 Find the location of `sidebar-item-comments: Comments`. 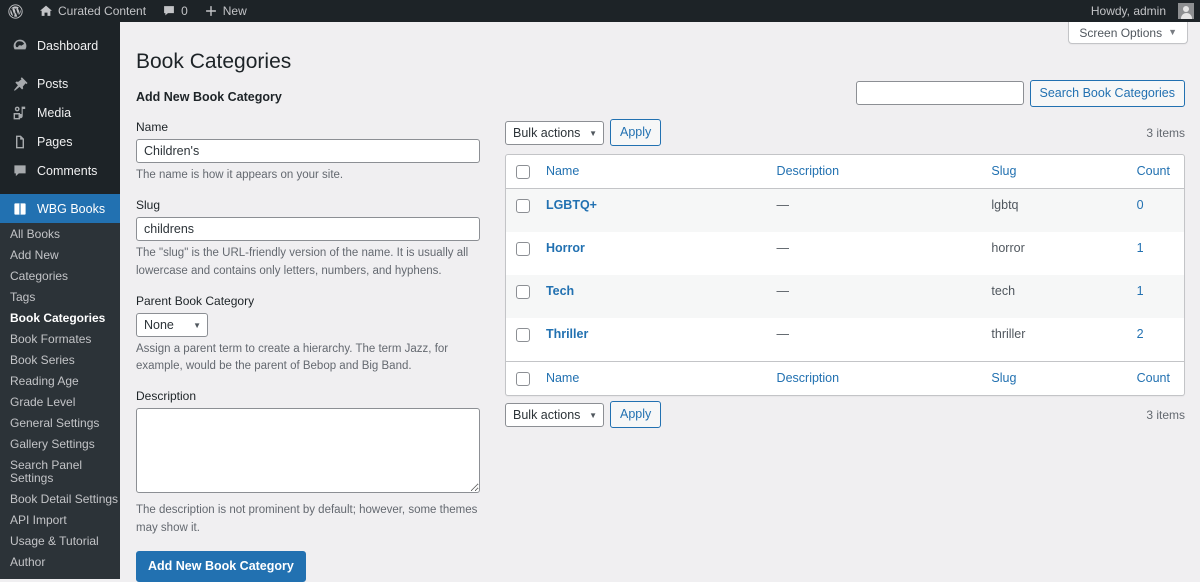

sidebar-item-comments: Comments is located at coordinates (60, 170).